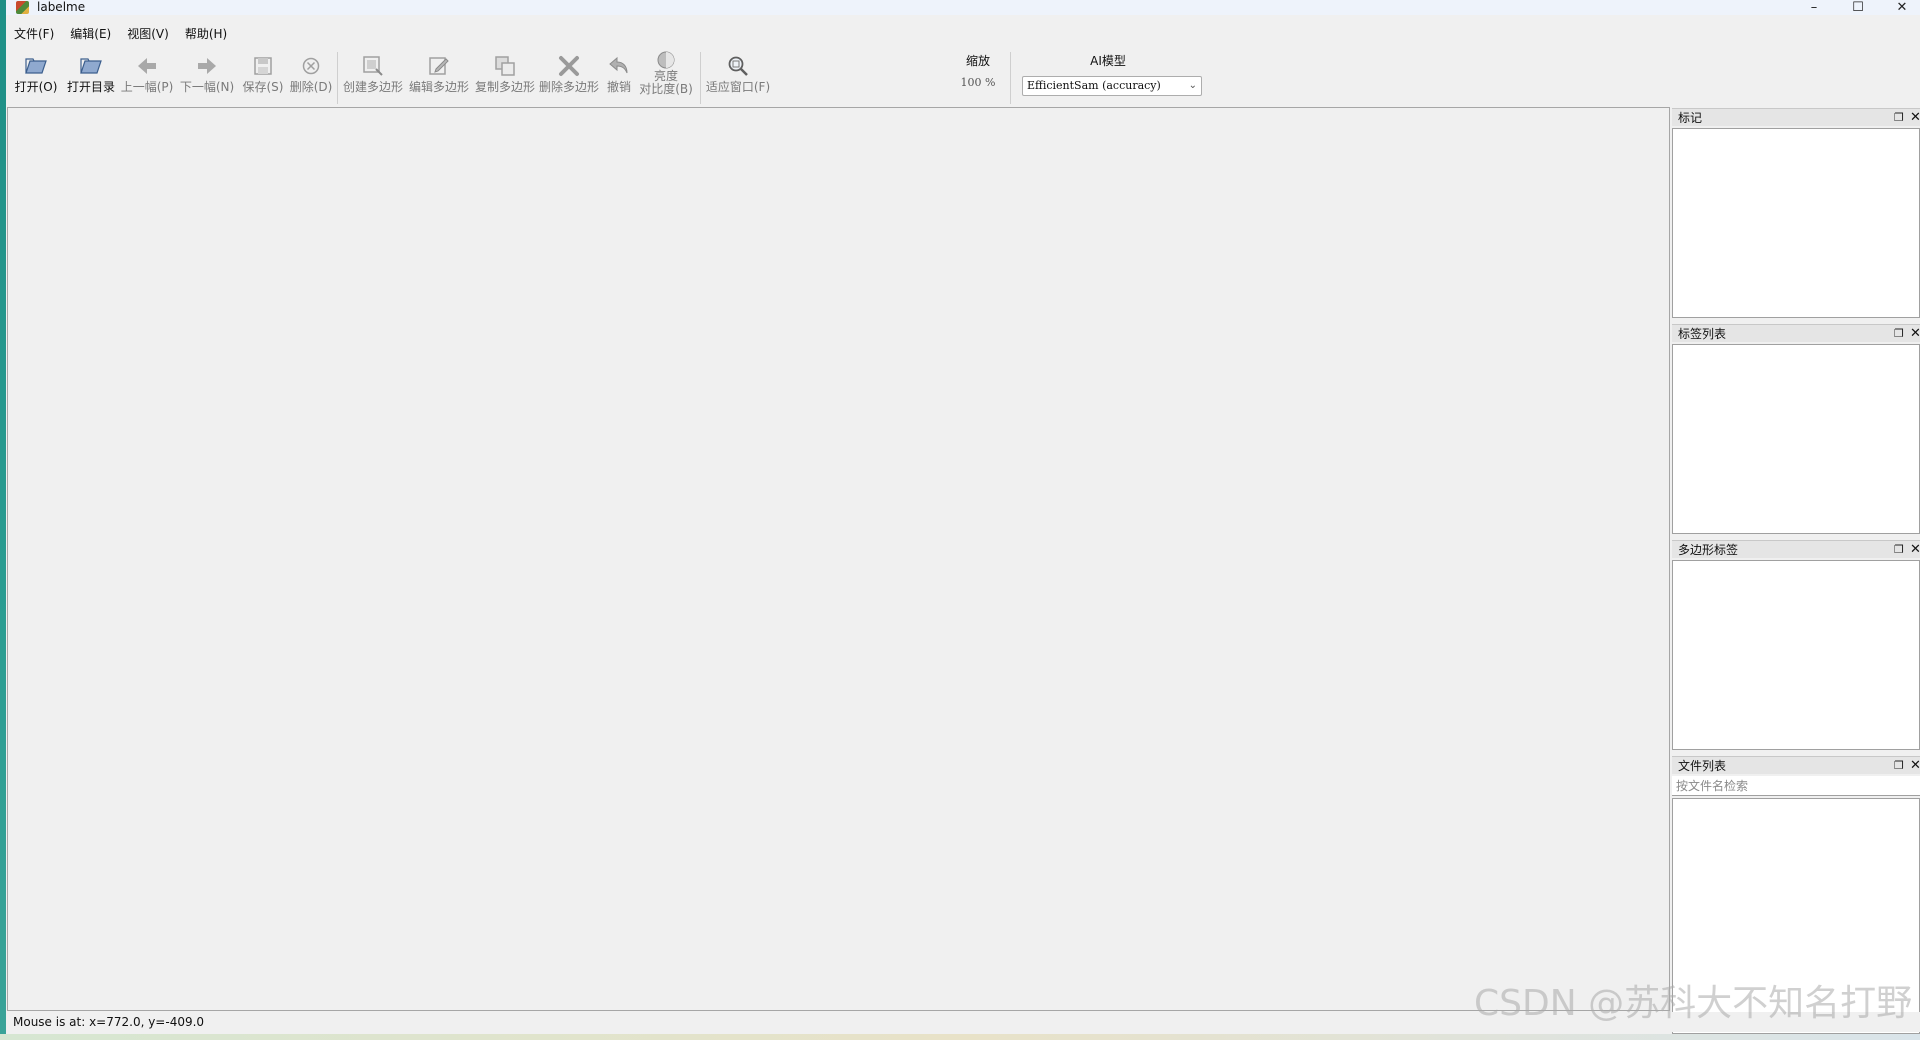 This screenshot has height=1040, width=1920. I want to click on title-bar: labelme – ☐ ✕, so click(963, 7).